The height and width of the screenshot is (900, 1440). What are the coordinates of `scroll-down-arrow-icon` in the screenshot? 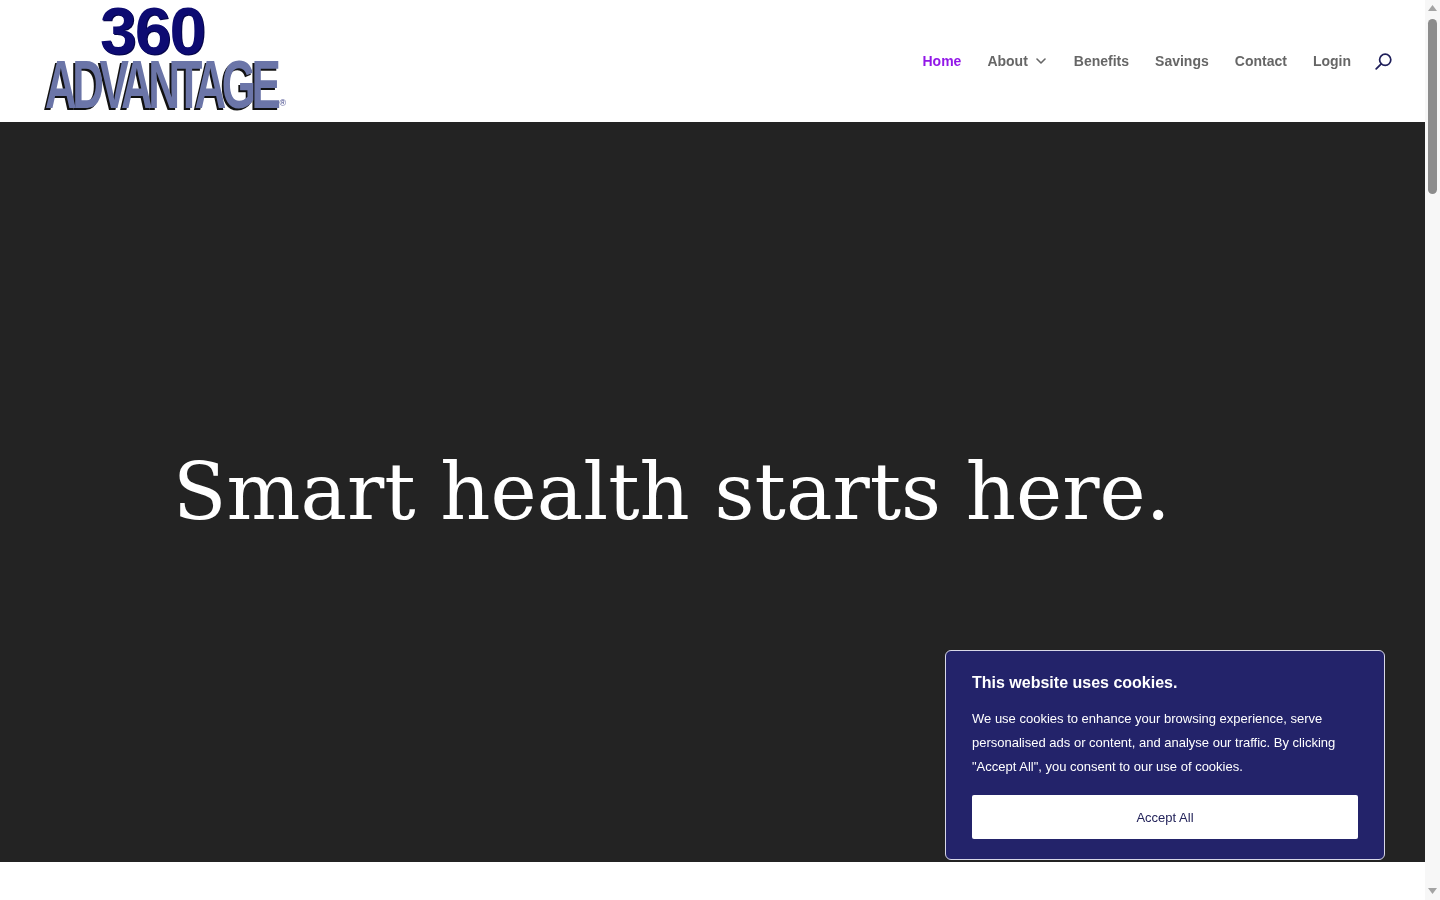 It's located at (1432, 891).